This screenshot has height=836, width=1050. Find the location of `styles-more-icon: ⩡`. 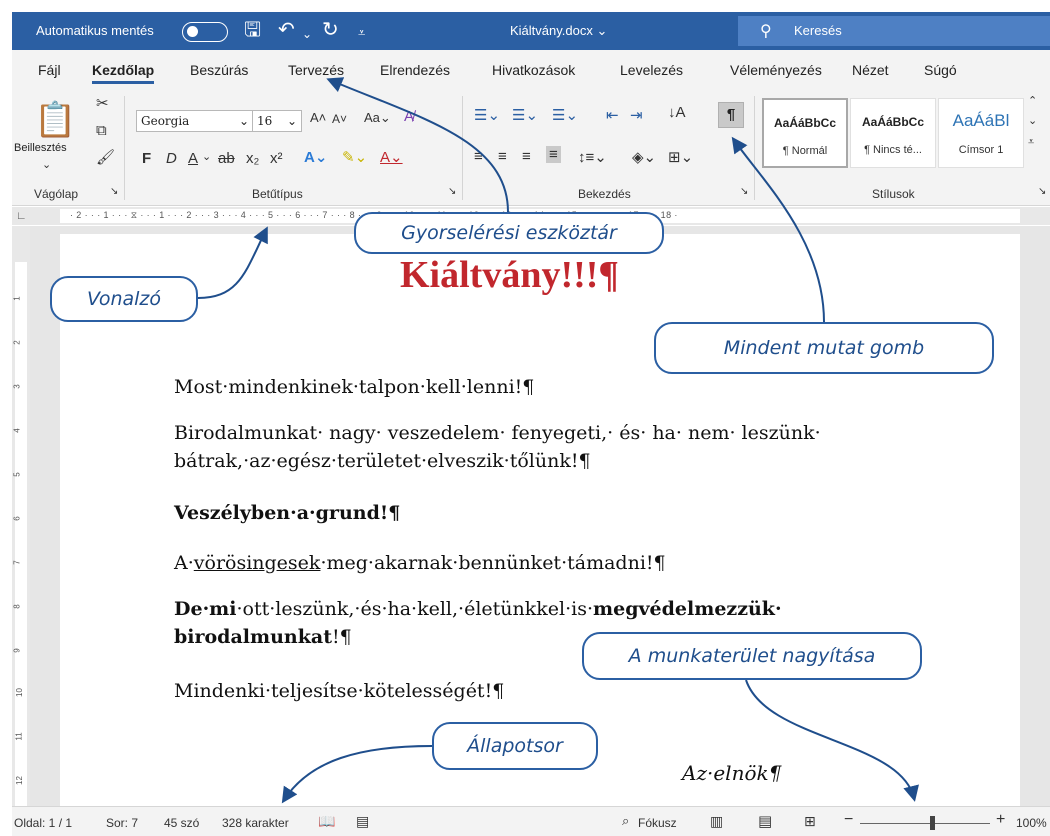

styles-more-icon: ⩡ is located at coordinates (1031, 142).